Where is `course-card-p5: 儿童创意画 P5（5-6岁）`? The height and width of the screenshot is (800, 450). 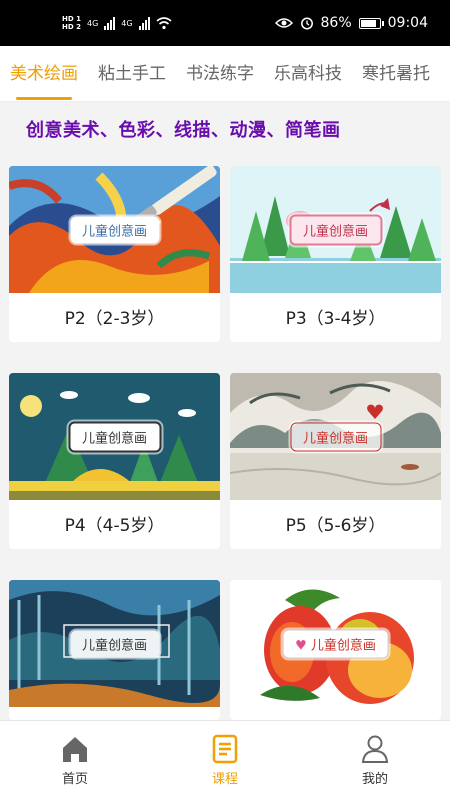 course-card-p5: 儿童创意画 P5（5-6岁） is located at coordinates (335, 461).